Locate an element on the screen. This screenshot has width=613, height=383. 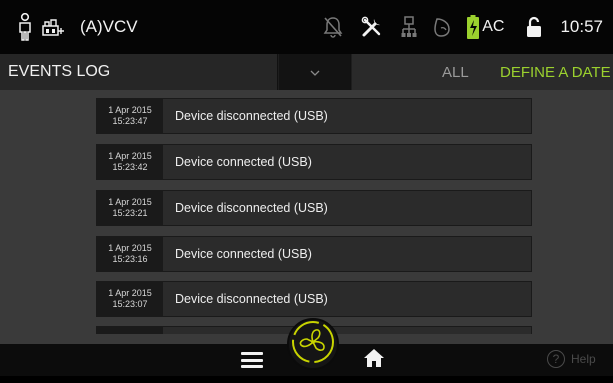
bottom-strip is located at coordinates (306, 379).